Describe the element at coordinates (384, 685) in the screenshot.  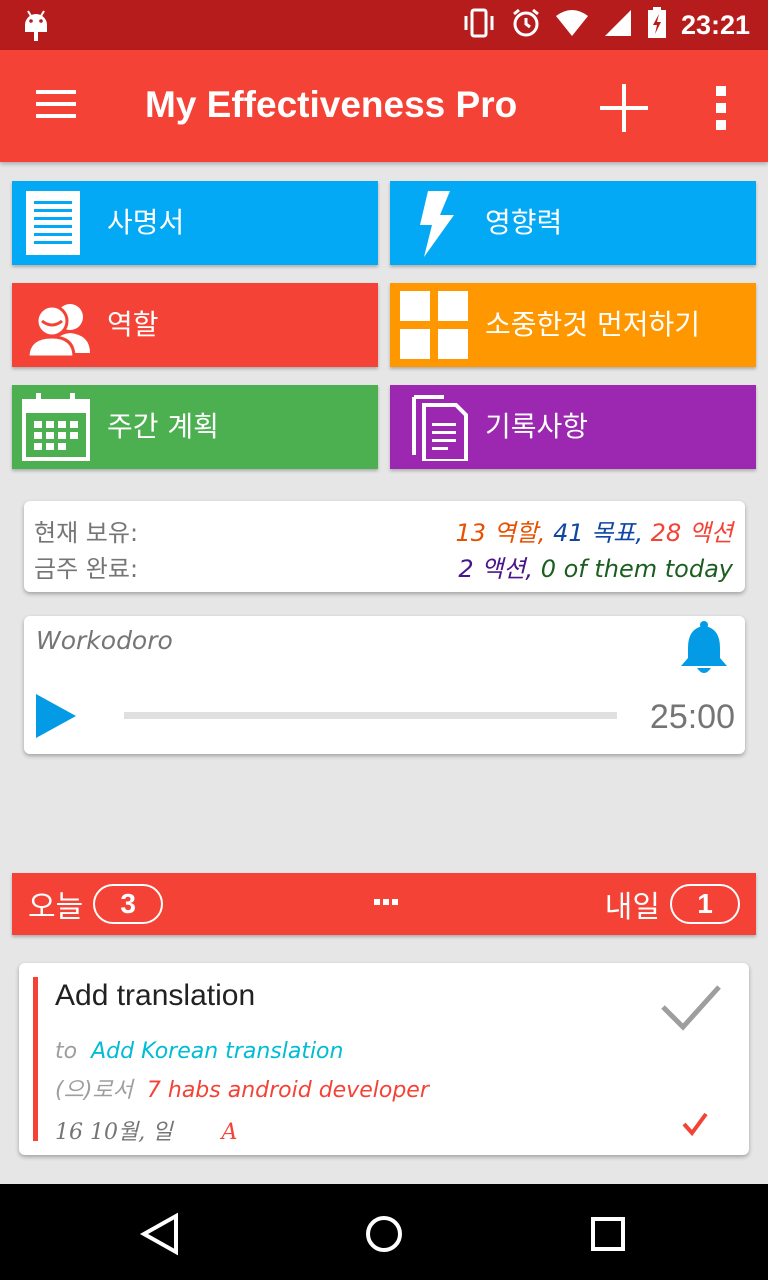
I see `workodoro-card: Workodoro 25:00` at that location.